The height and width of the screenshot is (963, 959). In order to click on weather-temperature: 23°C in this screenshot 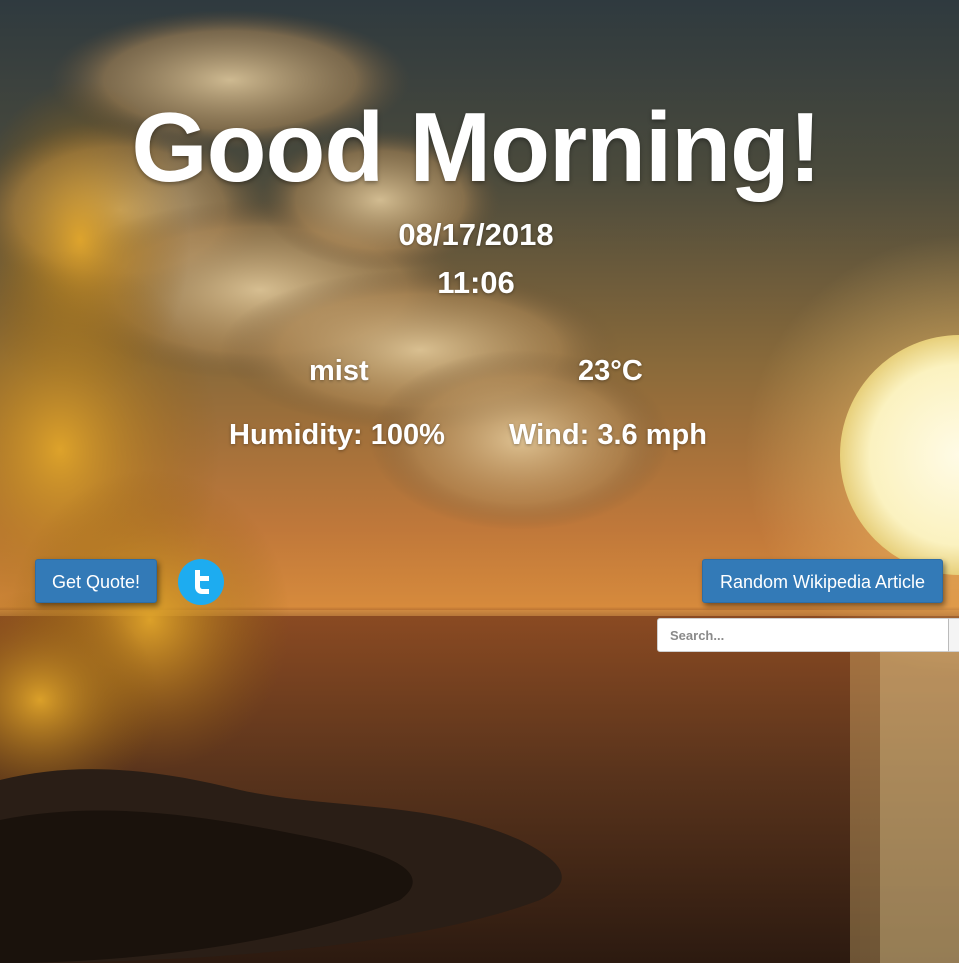, I will do `click(610, 371)`.